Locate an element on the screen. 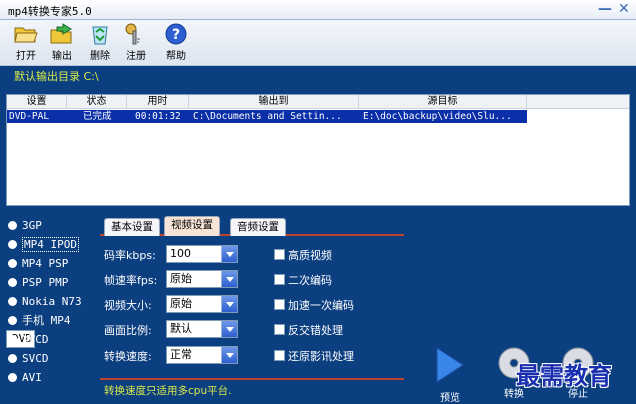 Image resolution: width=636 pixels, height=404 pixels. bitrate-value: 100 is located at coordinates (180, 253).